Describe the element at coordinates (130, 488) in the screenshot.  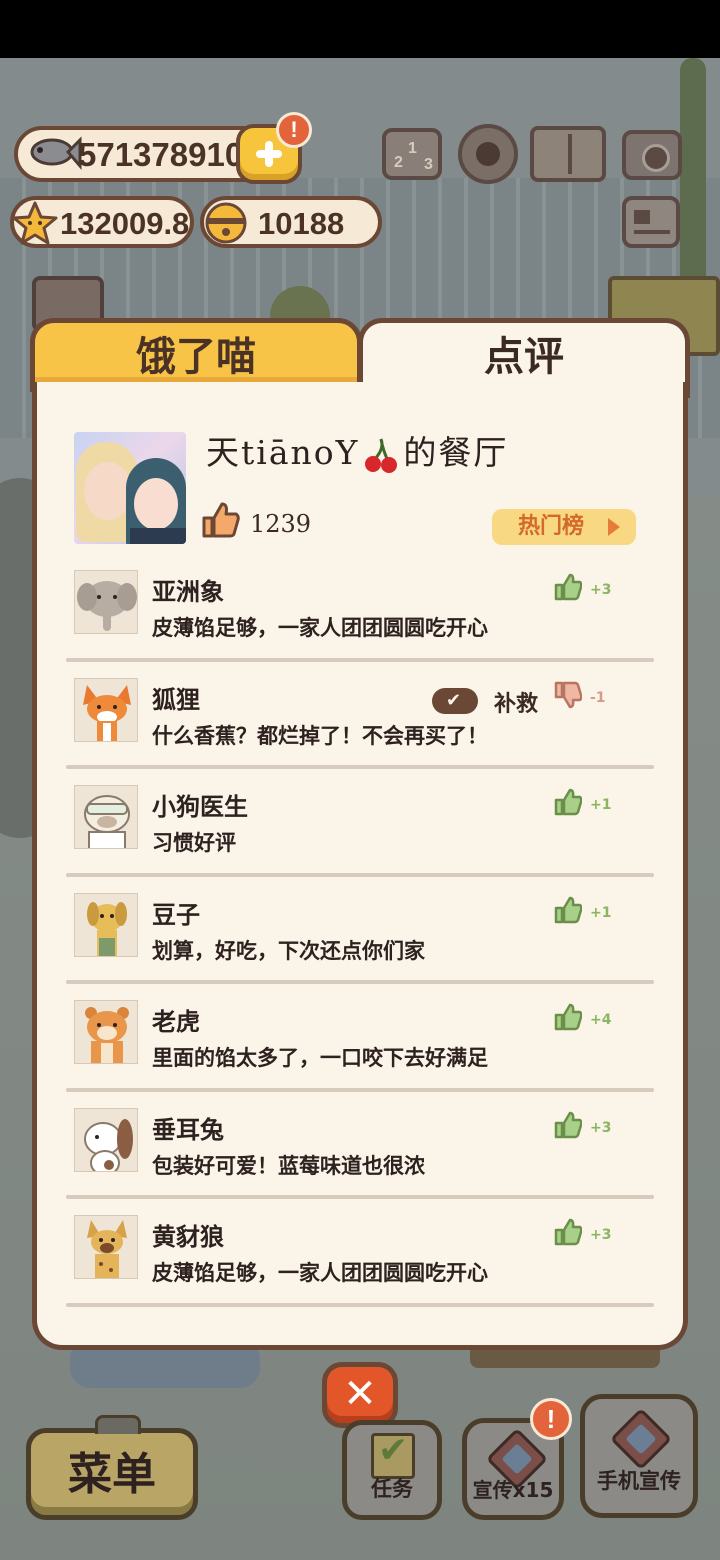
I see `restaurant-owner-avatar` at that location.